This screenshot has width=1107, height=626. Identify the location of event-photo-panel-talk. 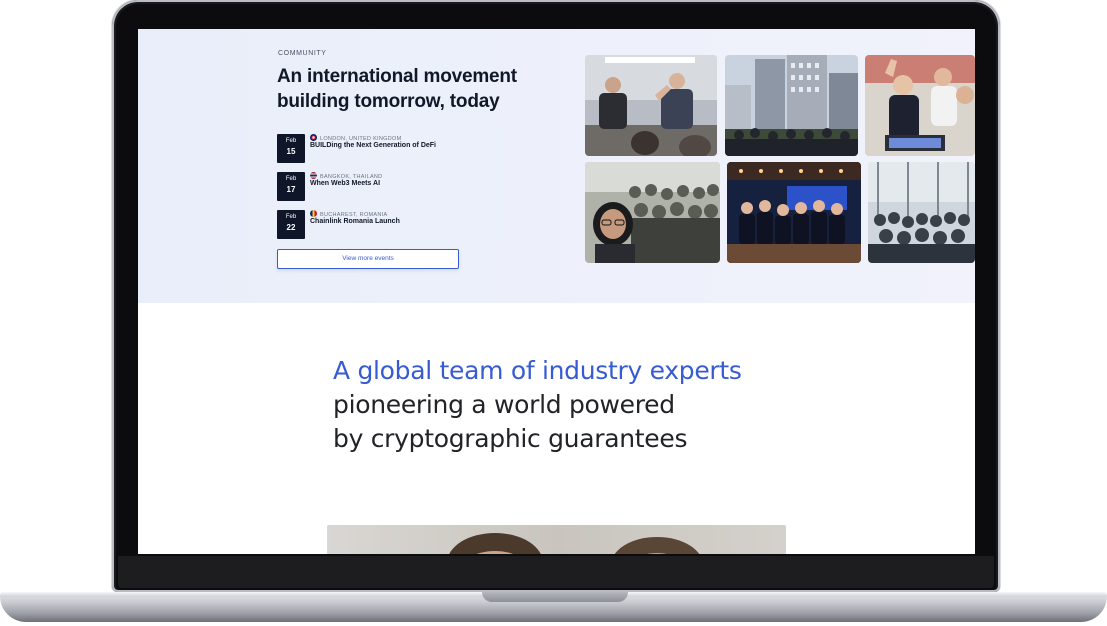
(651, 105).